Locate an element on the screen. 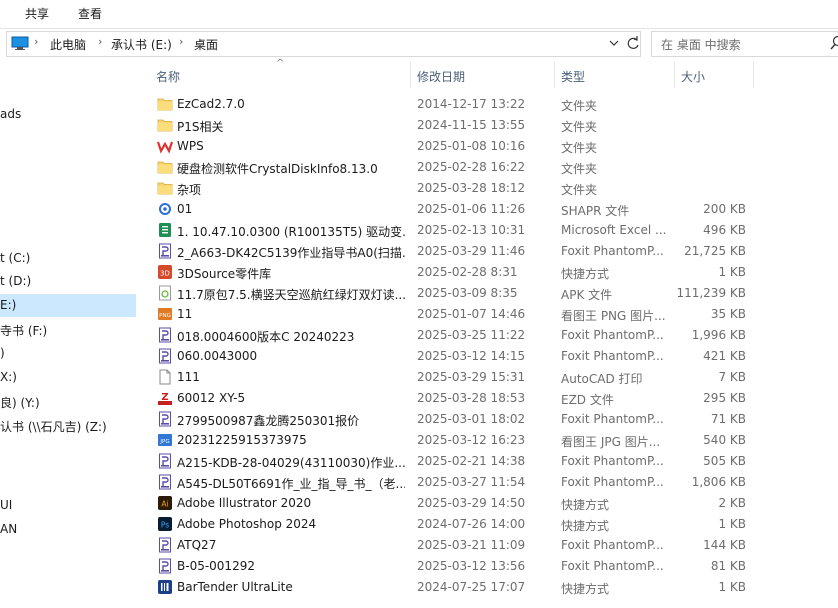  file-name: Adobe Photoshop 2024 is located at coordinates (247, 524).